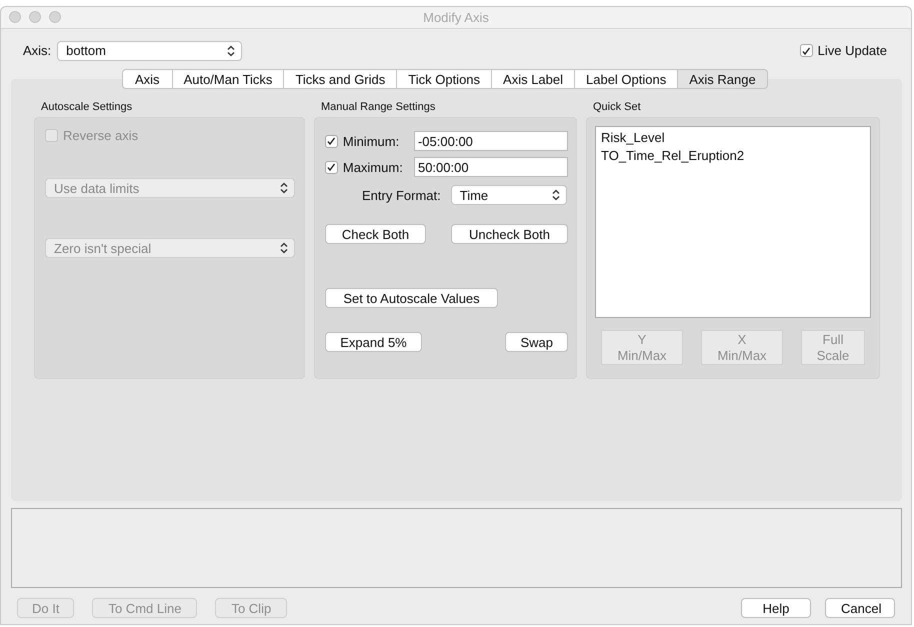 The image size is (914, 627). Describe the element at coordinates (378, 108) in the screenshot. I see `group-title: Manual Range Settings` at that location.